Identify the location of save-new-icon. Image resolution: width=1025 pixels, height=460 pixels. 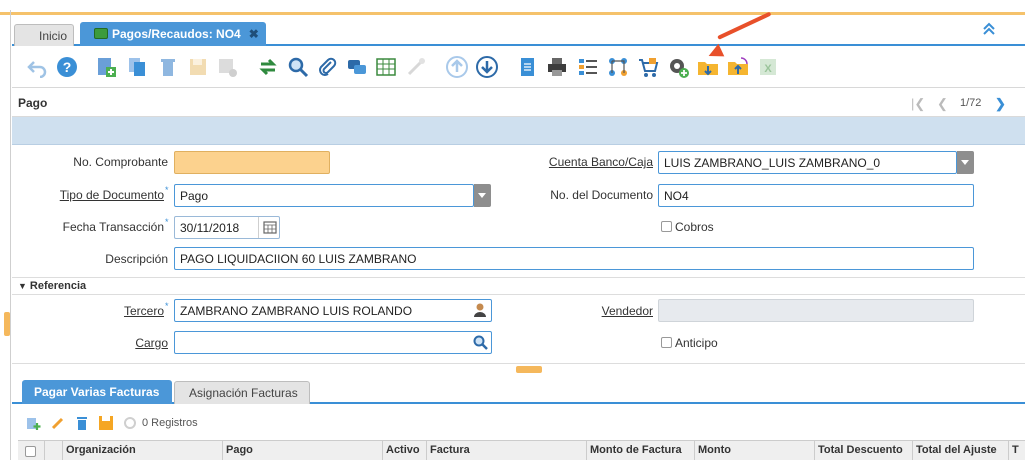
(227, 67).